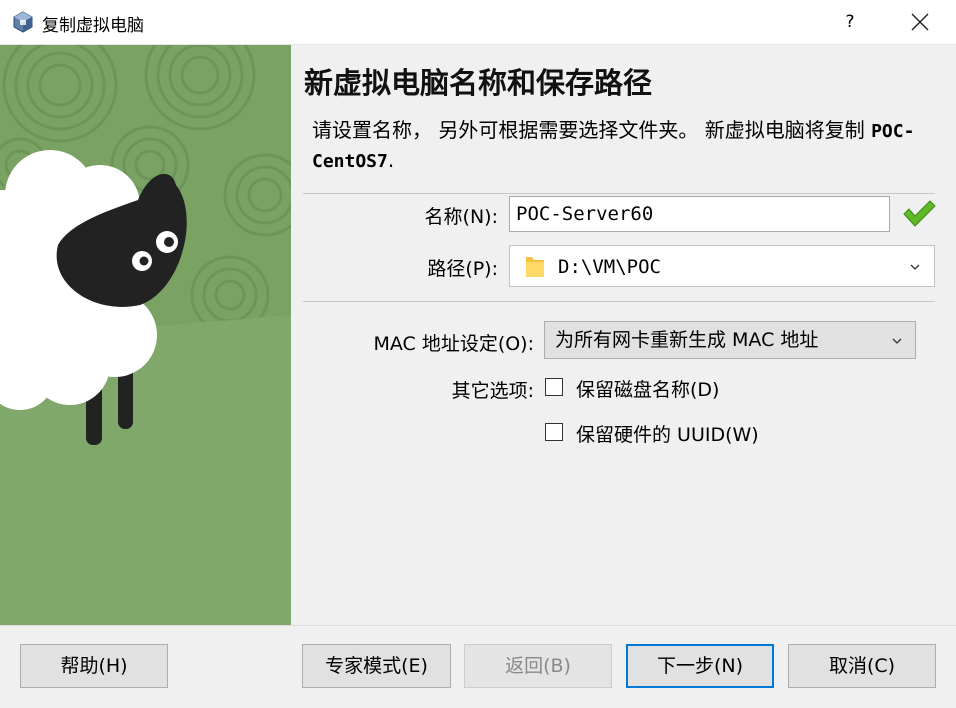 Image resolution: width=956 pixels, height=708 pixels. Describe the element at coordinates (535, 267) in the screenshot. I see `folder-icon` at that location.